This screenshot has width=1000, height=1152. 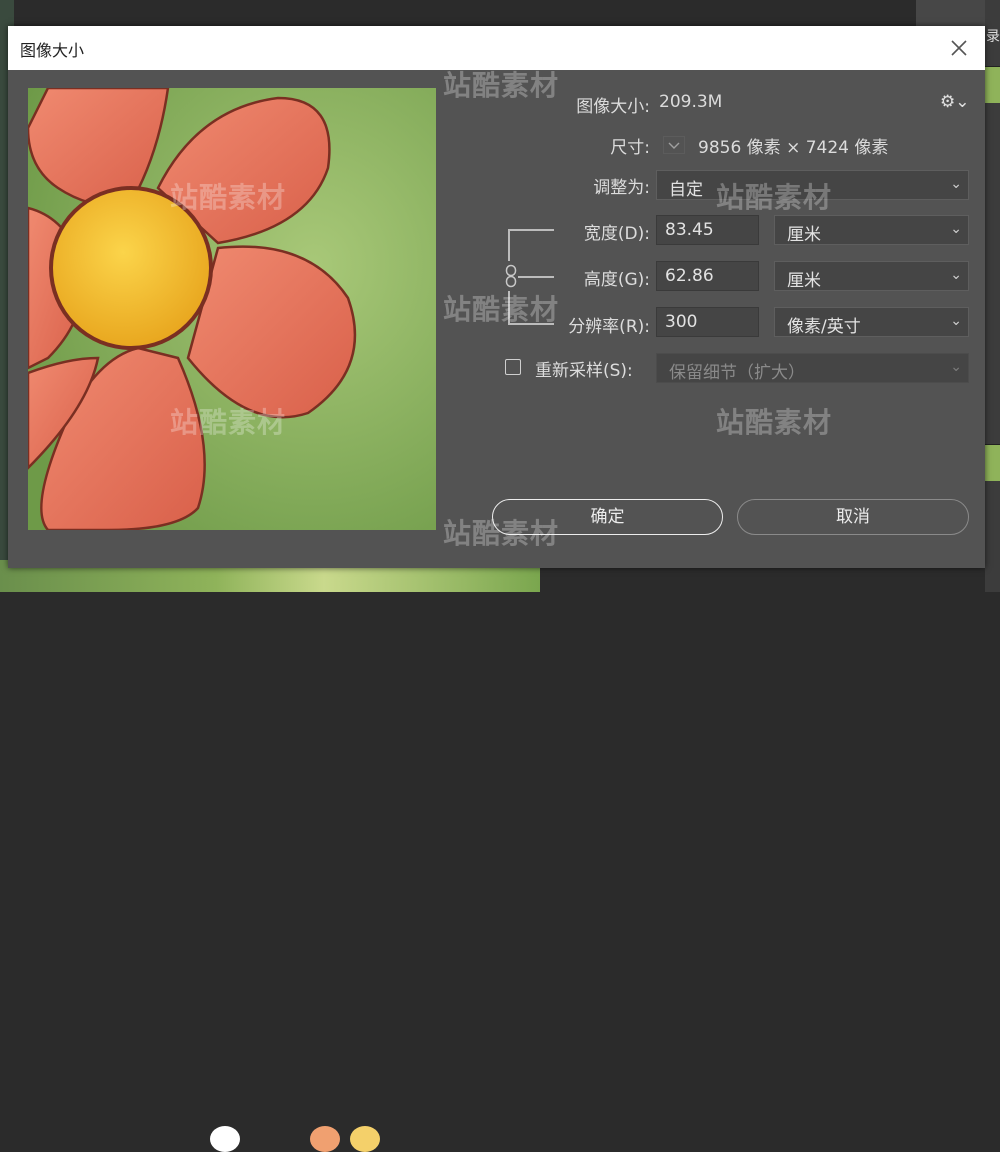 What do you see at coordinates (674, 145) in the screenshot?
I see `chevron-down-icon` at bounding box center [674, 145].